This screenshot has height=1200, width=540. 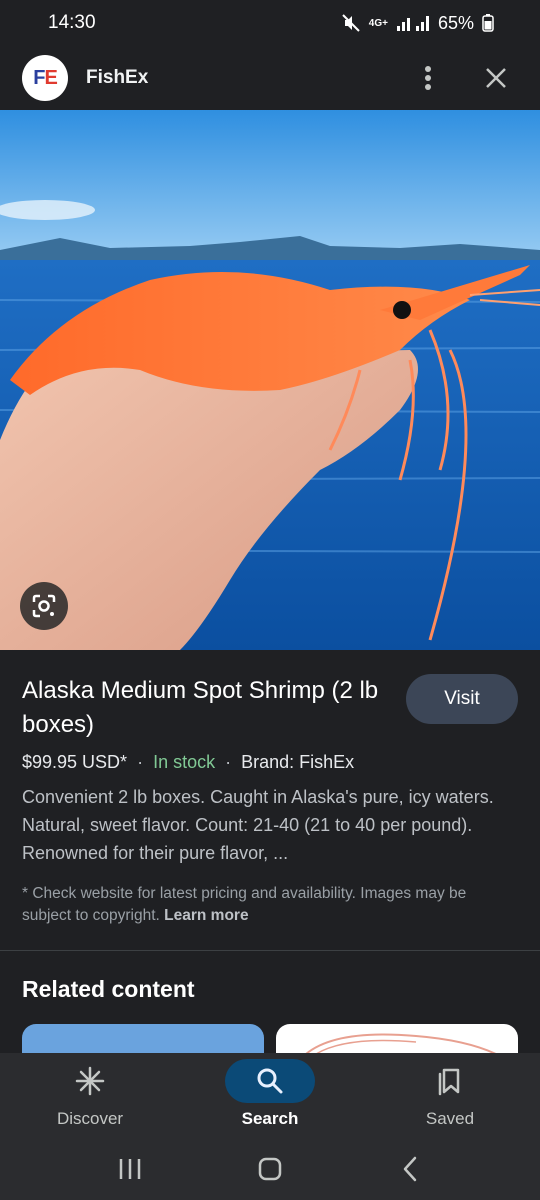 I want to click on more-vert-icon, so click(x=428, y=78).